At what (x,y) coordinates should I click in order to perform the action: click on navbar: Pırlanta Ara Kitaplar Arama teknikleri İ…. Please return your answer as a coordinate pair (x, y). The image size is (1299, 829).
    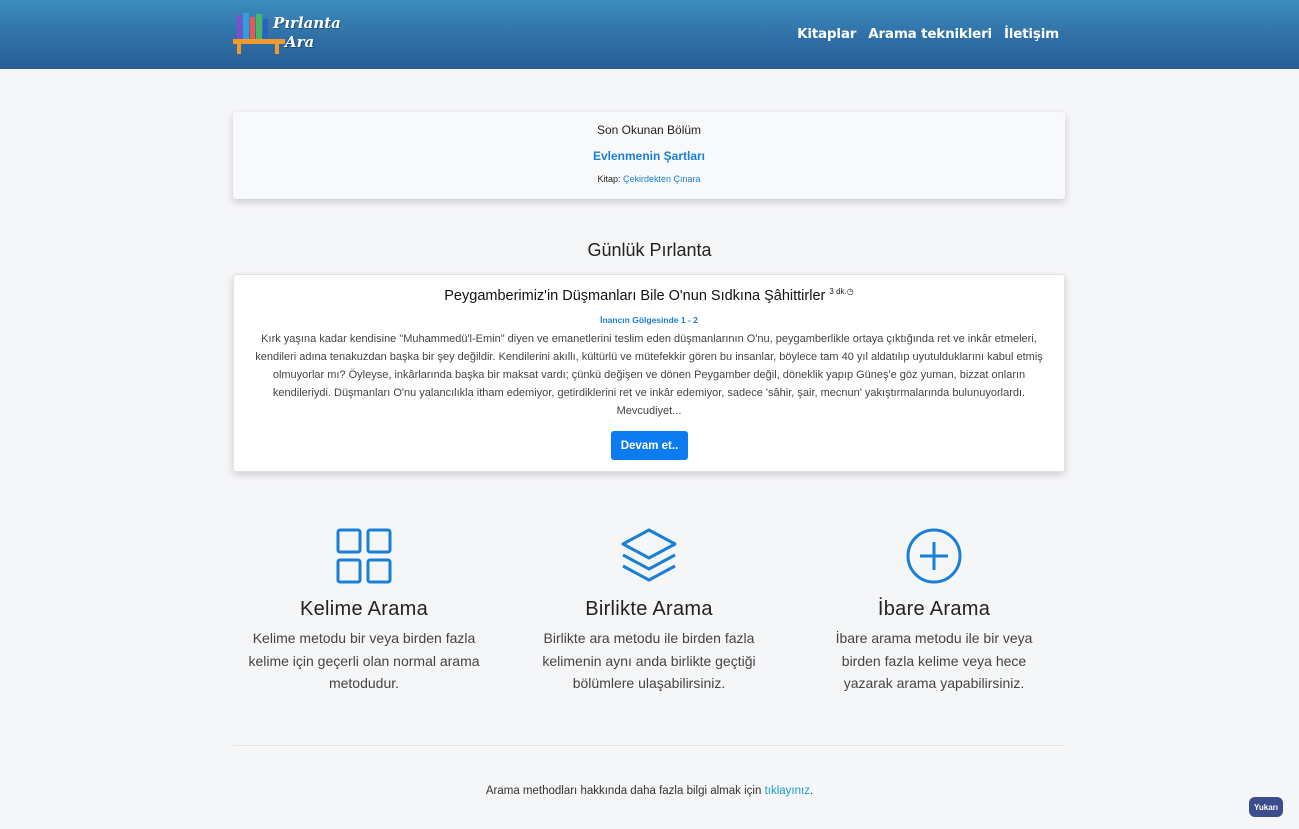
    Looking at the image, I should click on (649, 34).